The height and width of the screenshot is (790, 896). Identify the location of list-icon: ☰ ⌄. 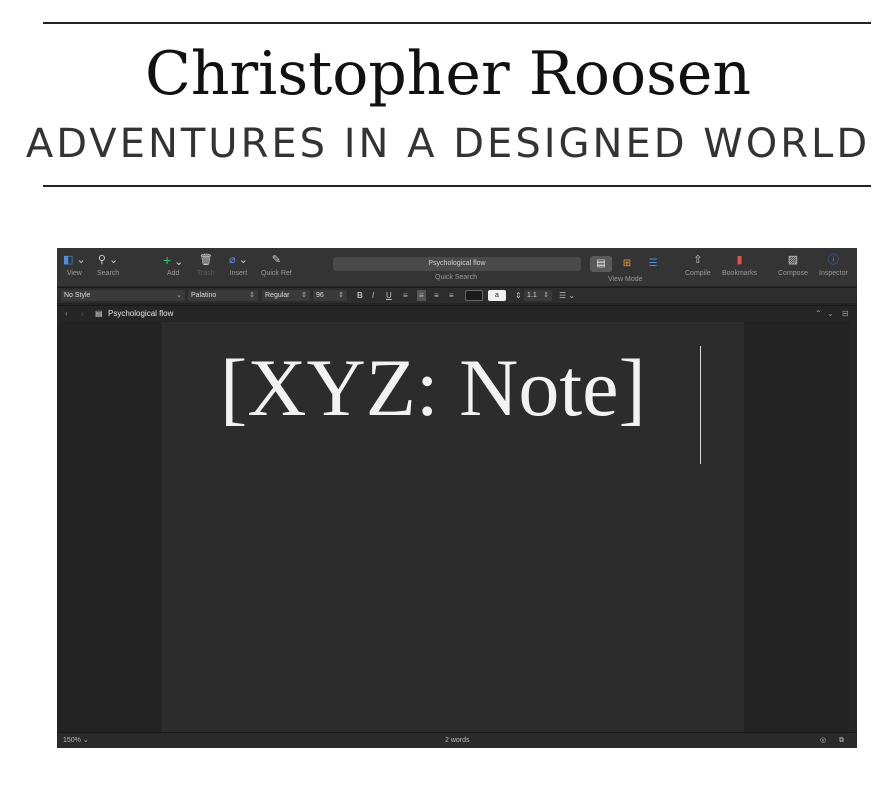
(567, 295).